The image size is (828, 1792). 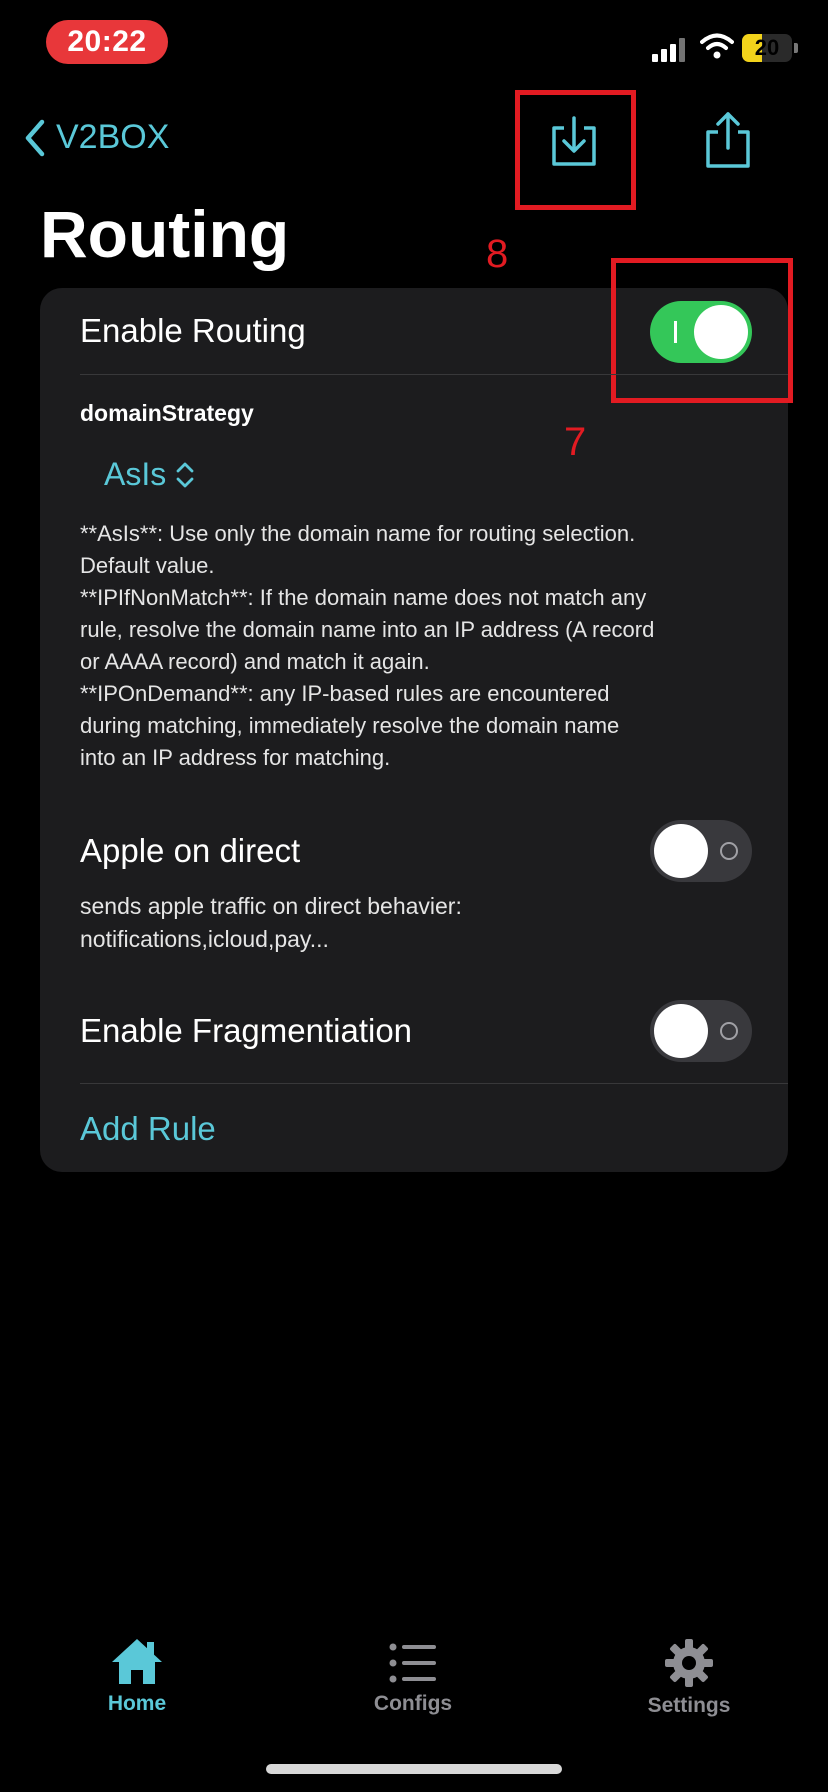 I want to click on enable-fragmentation-toggle, so click(x=701, y=1031).